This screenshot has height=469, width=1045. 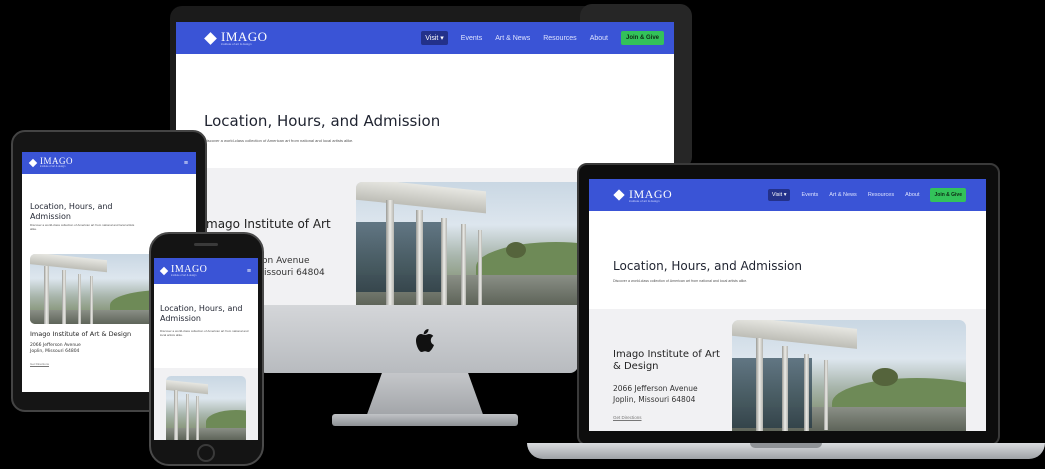 I want to click on institute-name: mago Institute of Art, so click(x=268, y=224).